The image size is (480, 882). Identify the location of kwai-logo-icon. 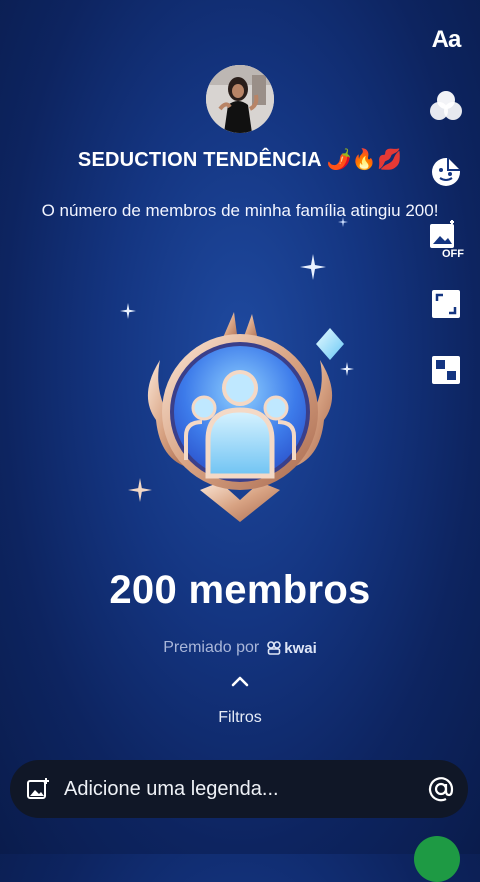
(274, 648).